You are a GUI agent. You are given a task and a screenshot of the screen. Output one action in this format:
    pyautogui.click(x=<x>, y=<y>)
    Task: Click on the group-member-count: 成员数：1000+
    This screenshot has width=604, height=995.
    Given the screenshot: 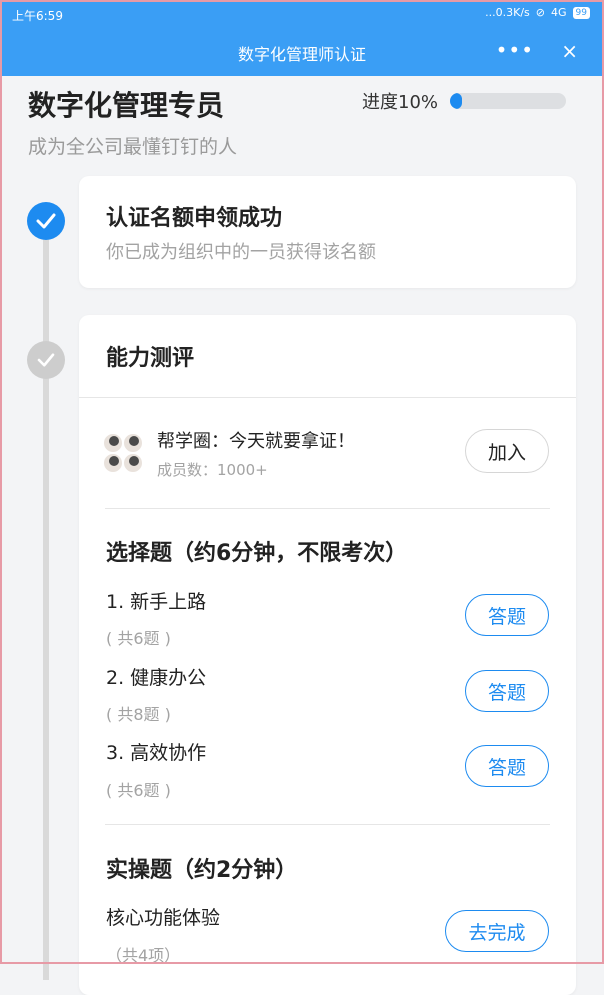 What is the action you would take?
    pyautogui.click(x=212, y=470)
    